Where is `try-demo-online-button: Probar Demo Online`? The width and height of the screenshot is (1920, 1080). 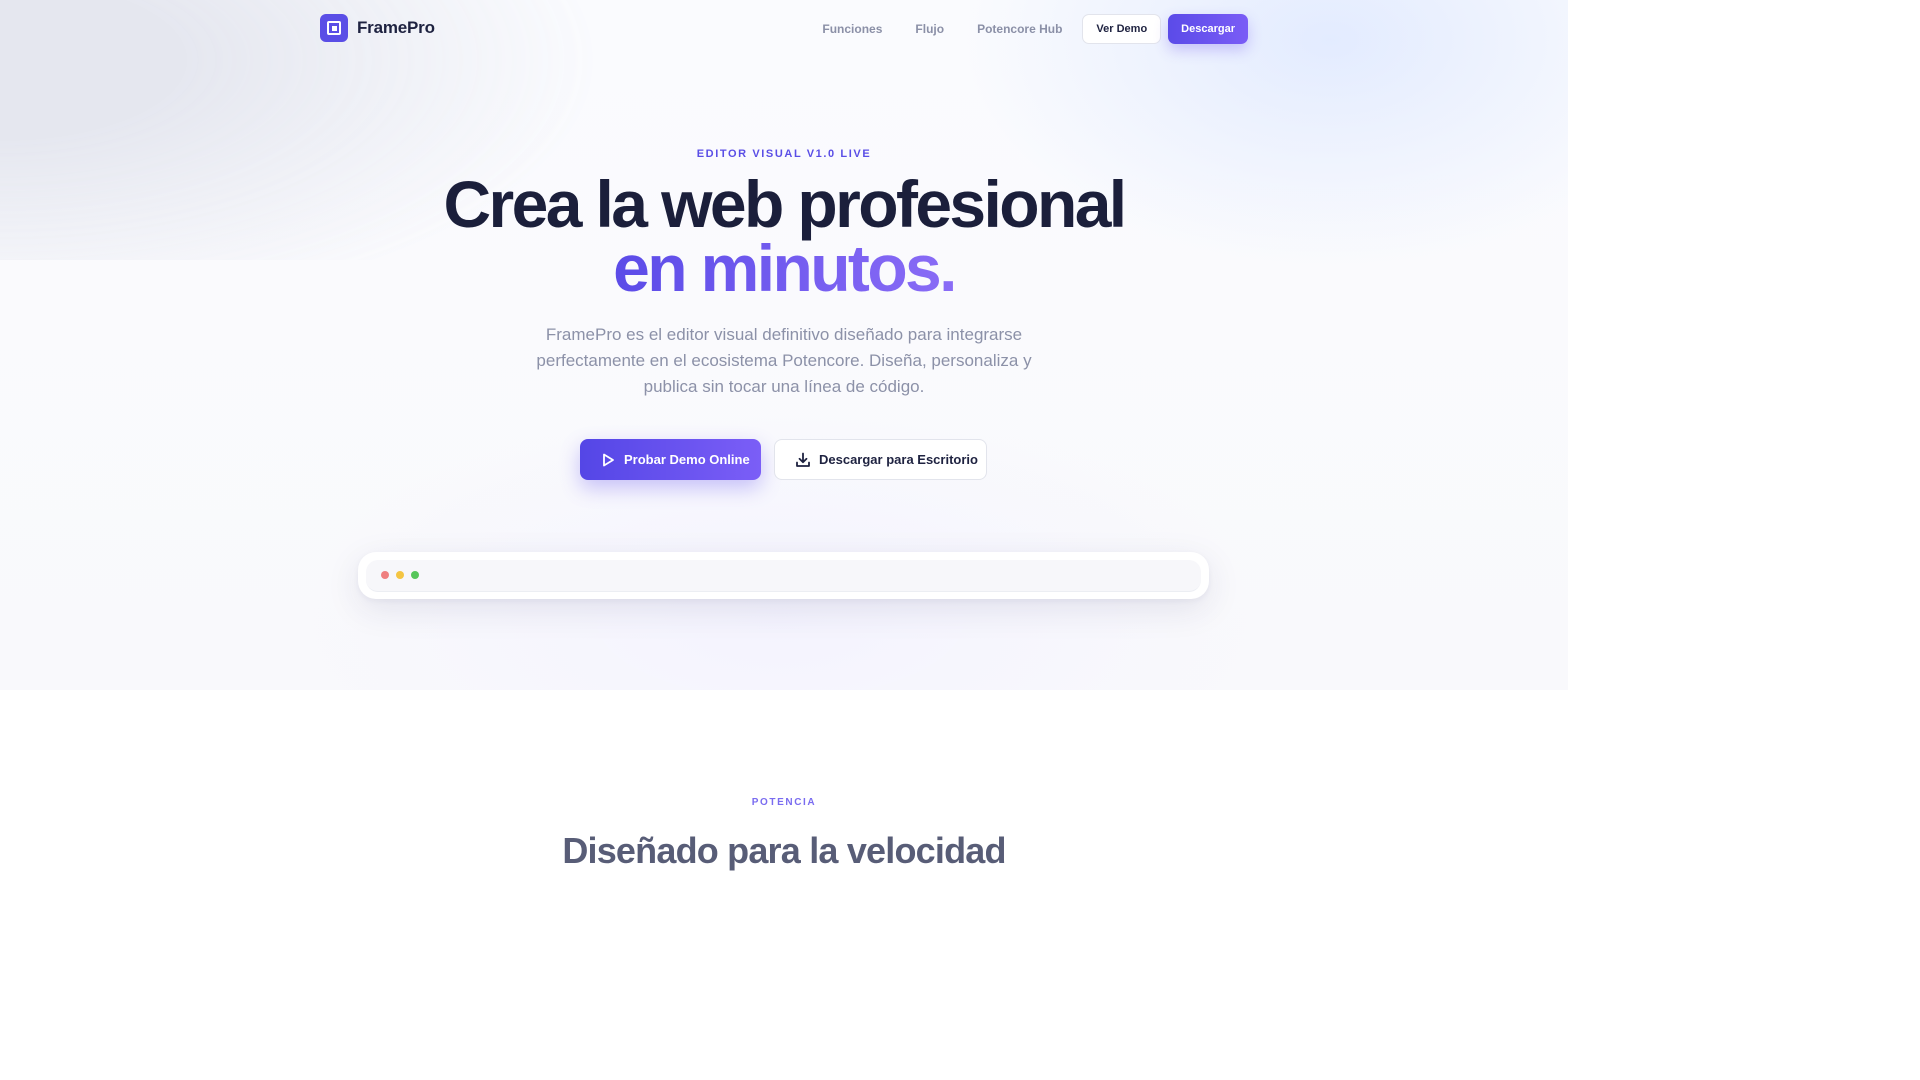 try-demo-online-button: Probar Demo Online is located at coordinates (670, 459).